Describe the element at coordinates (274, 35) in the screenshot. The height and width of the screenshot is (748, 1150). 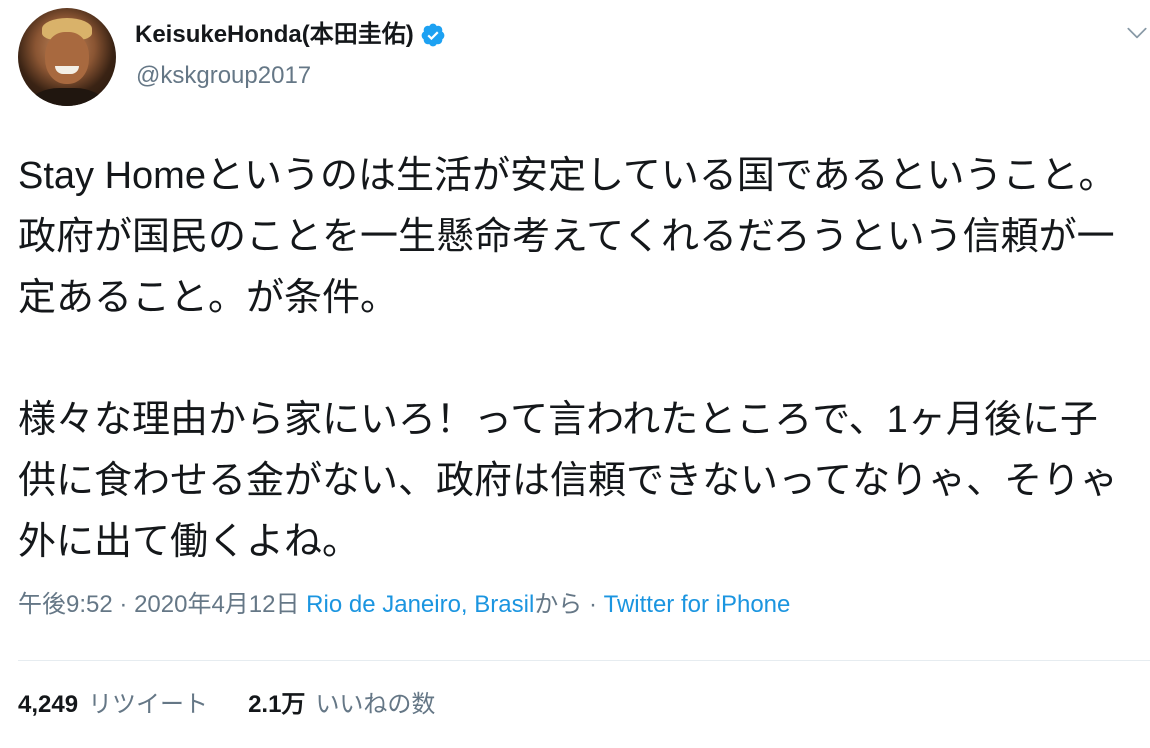
I see `display-name-text: KeisukeHonda(本田圭佑)` at that location.